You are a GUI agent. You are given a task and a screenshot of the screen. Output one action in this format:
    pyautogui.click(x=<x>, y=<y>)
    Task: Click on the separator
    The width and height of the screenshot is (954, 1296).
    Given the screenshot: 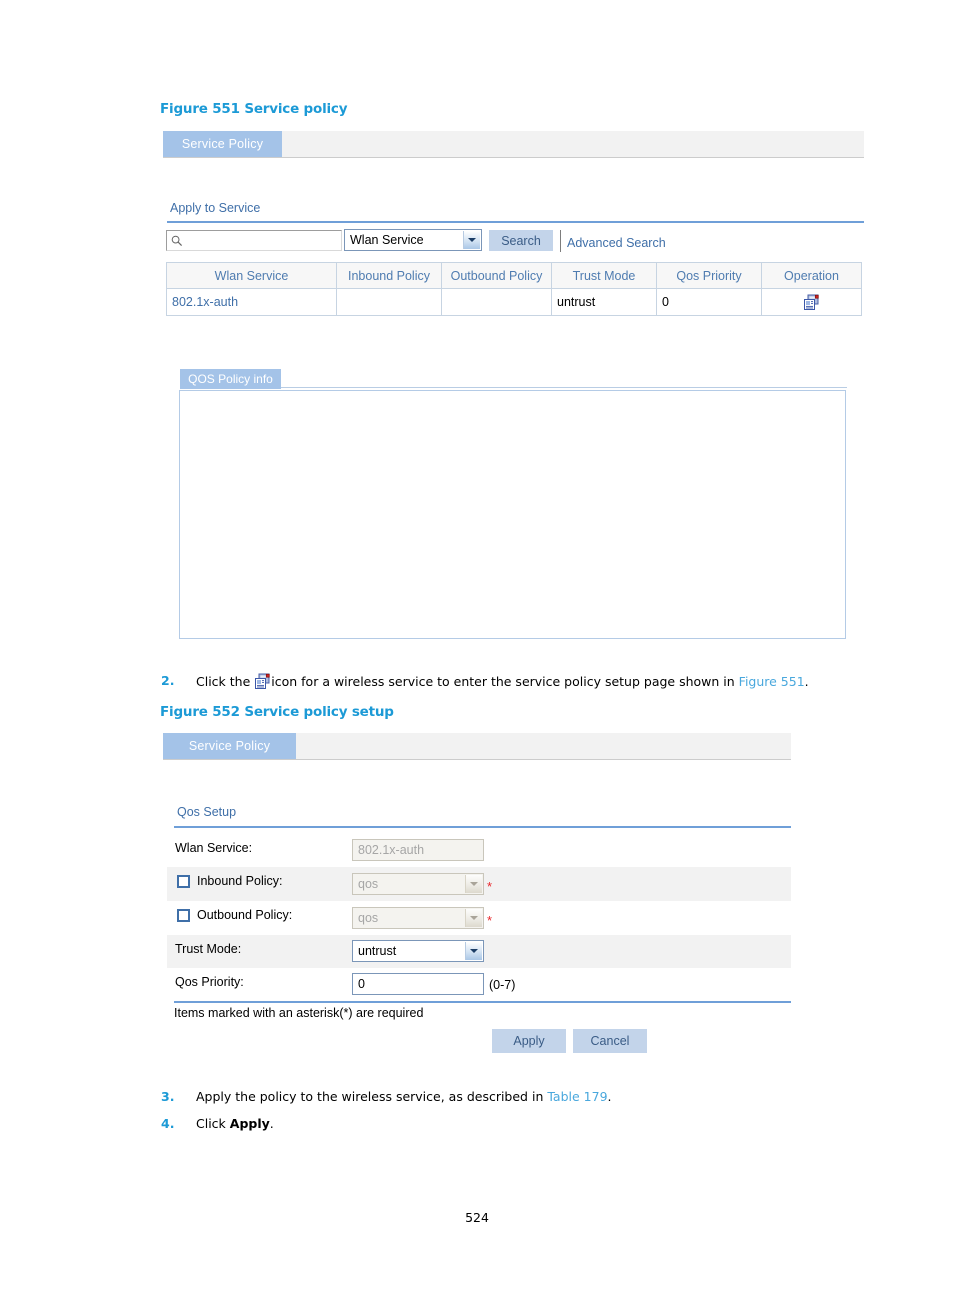 What is the action you would take?
    pyautogui.click(x=560, y=241)
    